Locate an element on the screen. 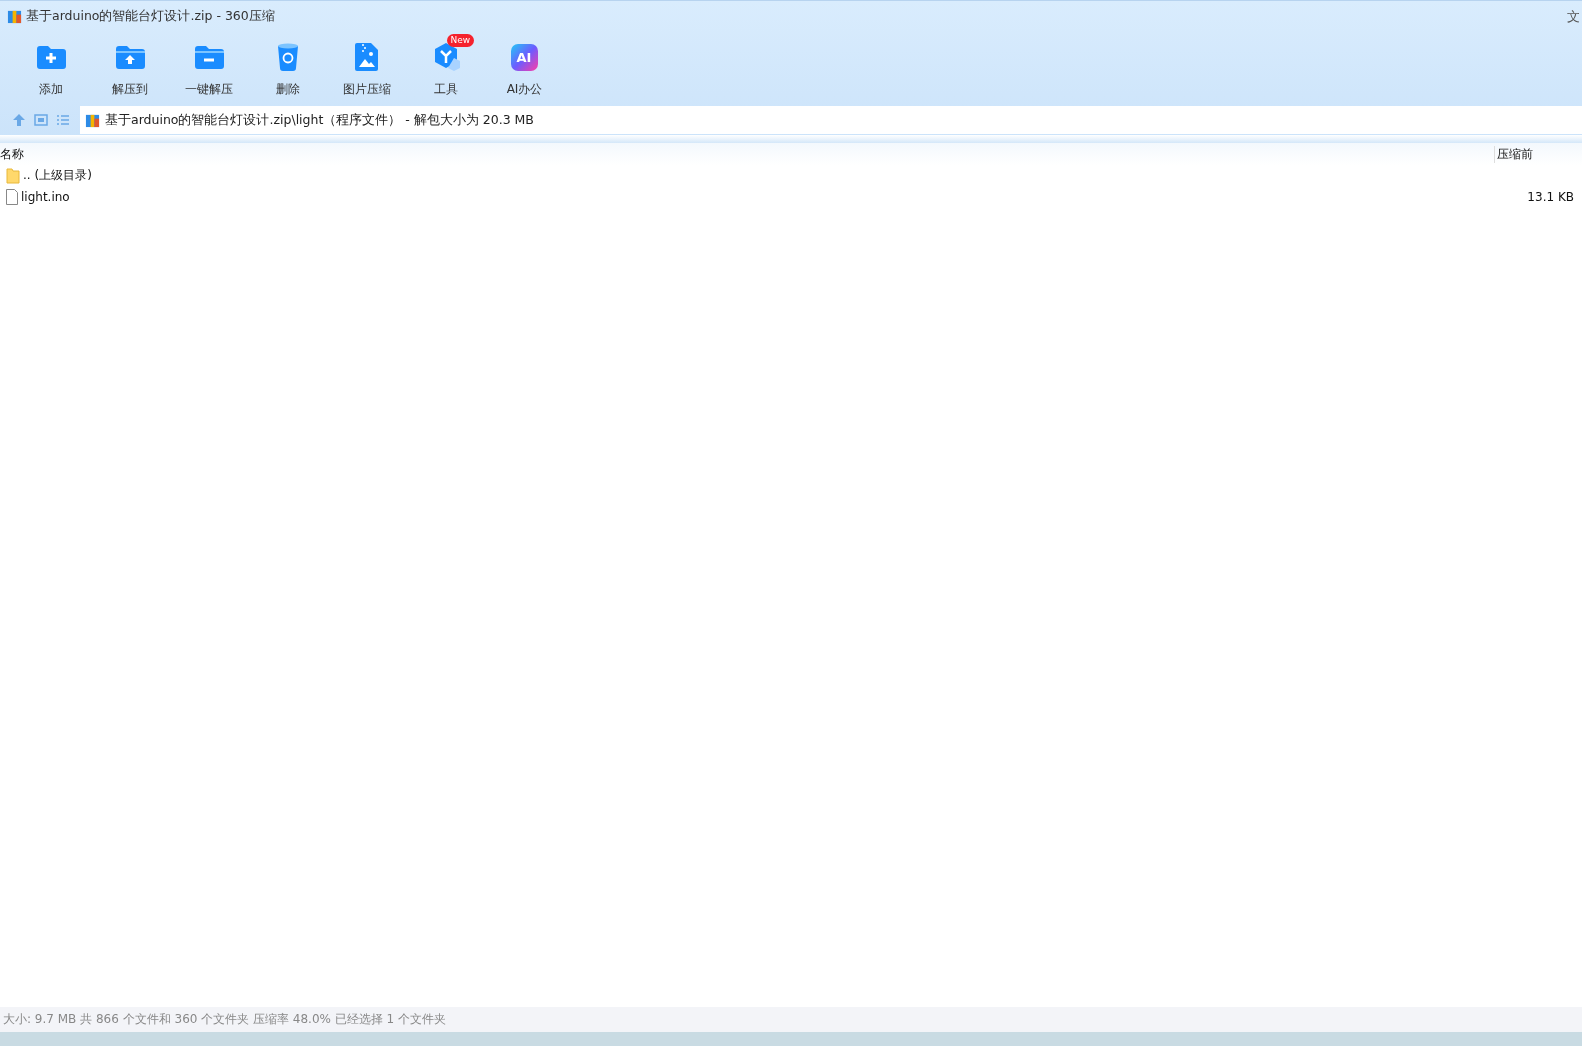 This screenshot has height=1046, width=1582. toolbar-button: 图片压缩 is located at coordinates (366, 68).